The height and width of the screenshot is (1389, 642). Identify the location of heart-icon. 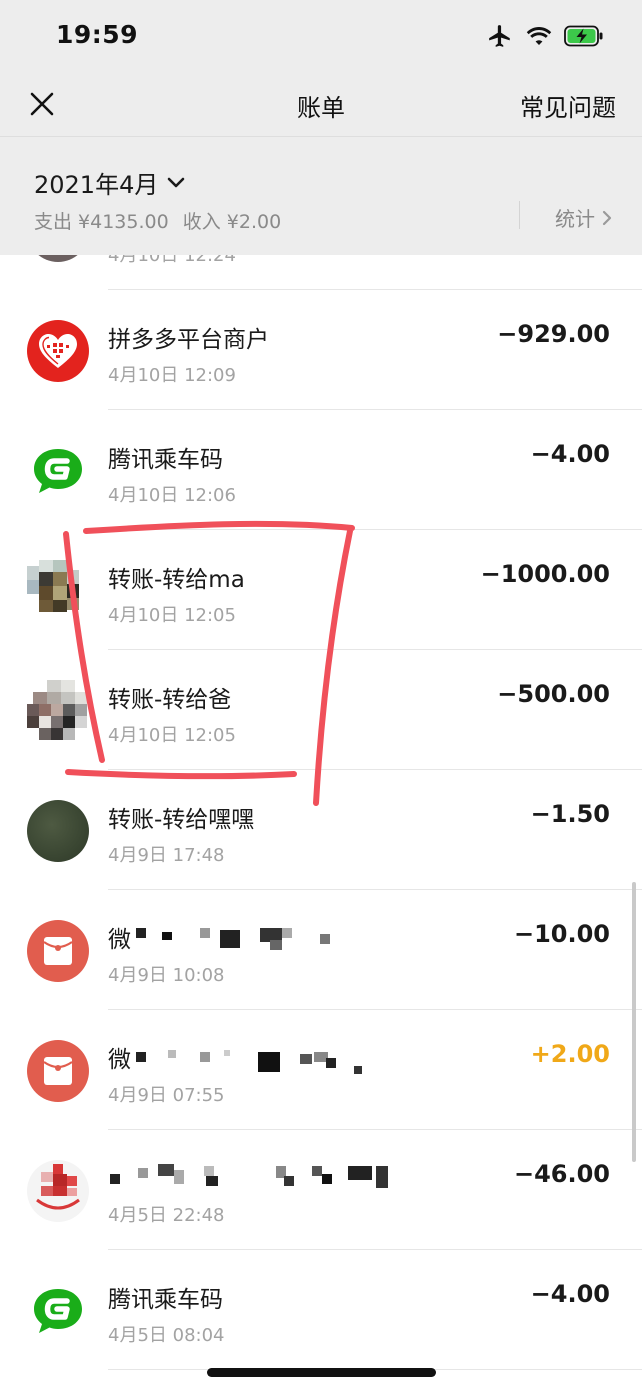
(58, 351).